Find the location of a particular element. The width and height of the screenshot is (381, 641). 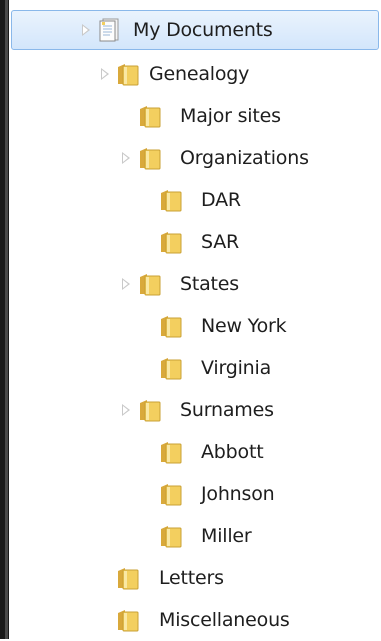

tree-item-major-sites: Major sites is located at coordinates (195, 116).